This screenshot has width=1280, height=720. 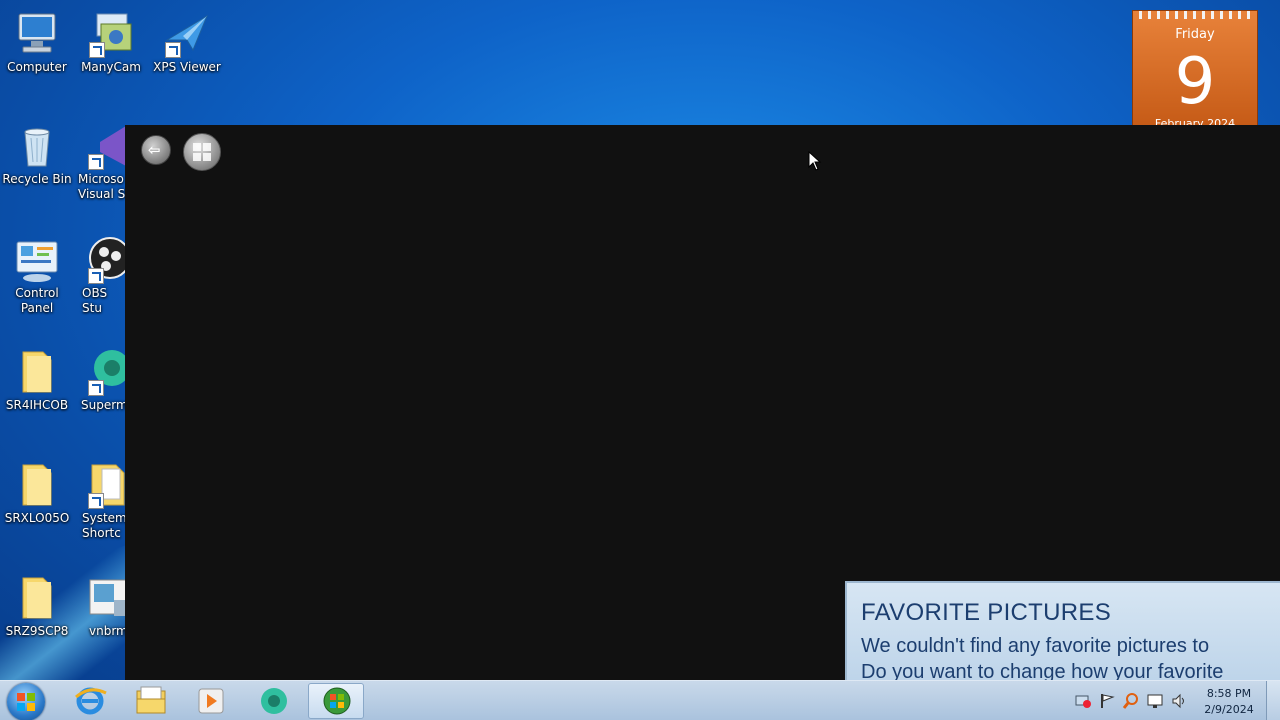 I want to click on vnbrm-icon, so click(x=106, y=598).